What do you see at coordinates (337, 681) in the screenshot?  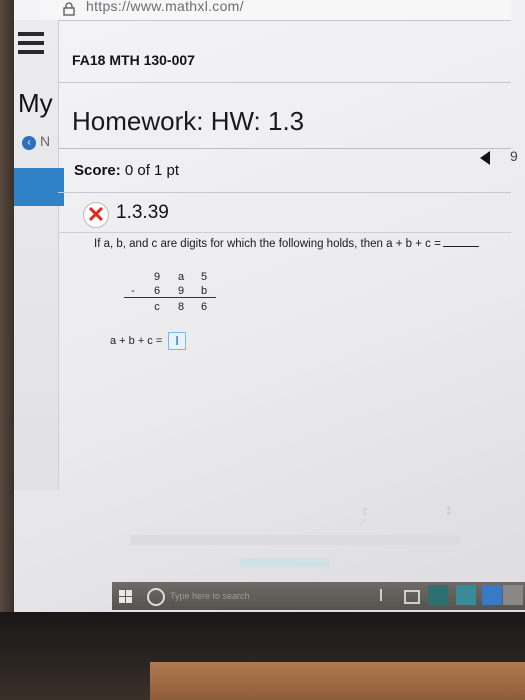 I see `desk-surface` at bounding box center [337, 681].